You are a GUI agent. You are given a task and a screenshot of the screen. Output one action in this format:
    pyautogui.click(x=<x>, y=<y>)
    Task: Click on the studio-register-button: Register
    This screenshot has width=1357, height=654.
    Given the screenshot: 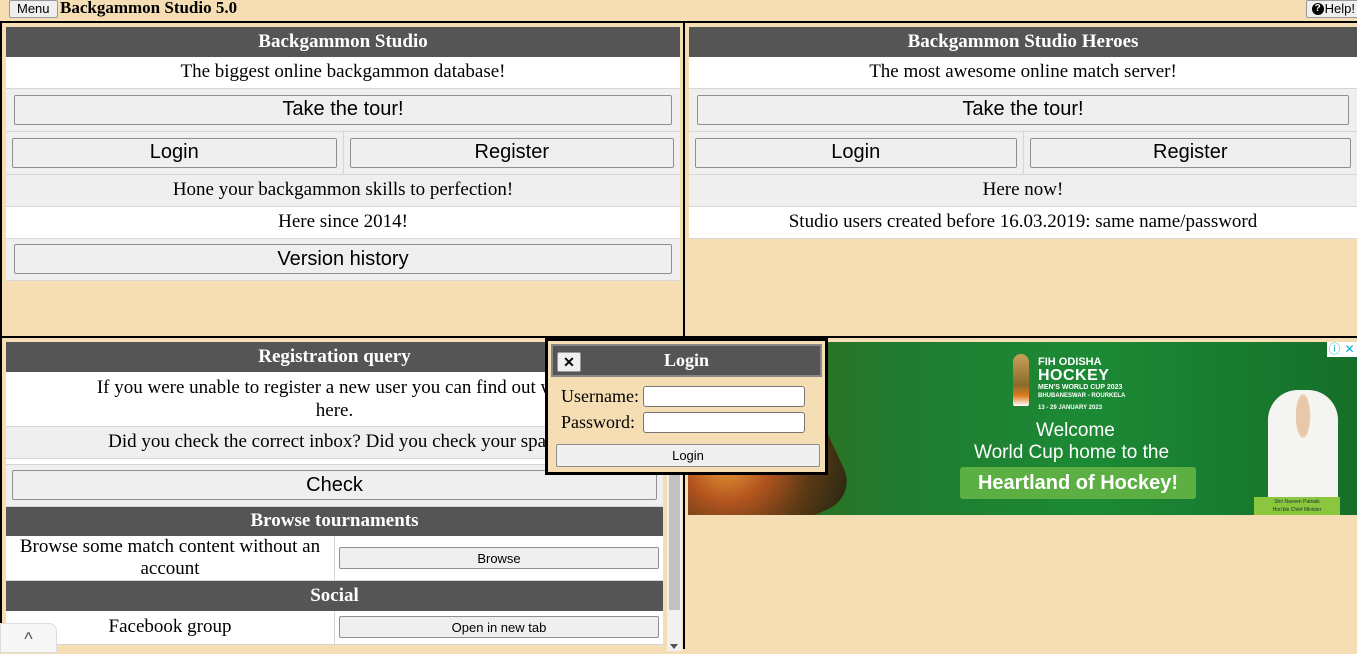 What is the action you would take?
    pyautogui.click(x=511, y=152)
    